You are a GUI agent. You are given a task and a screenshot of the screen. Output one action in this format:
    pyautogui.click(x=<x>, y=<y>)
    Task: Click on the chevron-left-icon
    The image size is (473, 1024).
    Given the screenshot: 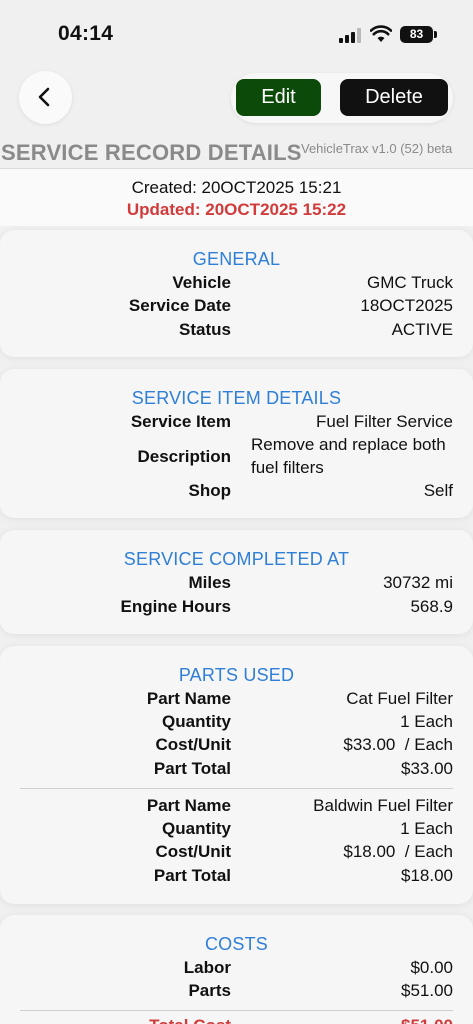 What is the action you would take?
    pyautogui.click(x=44, y=97)
    